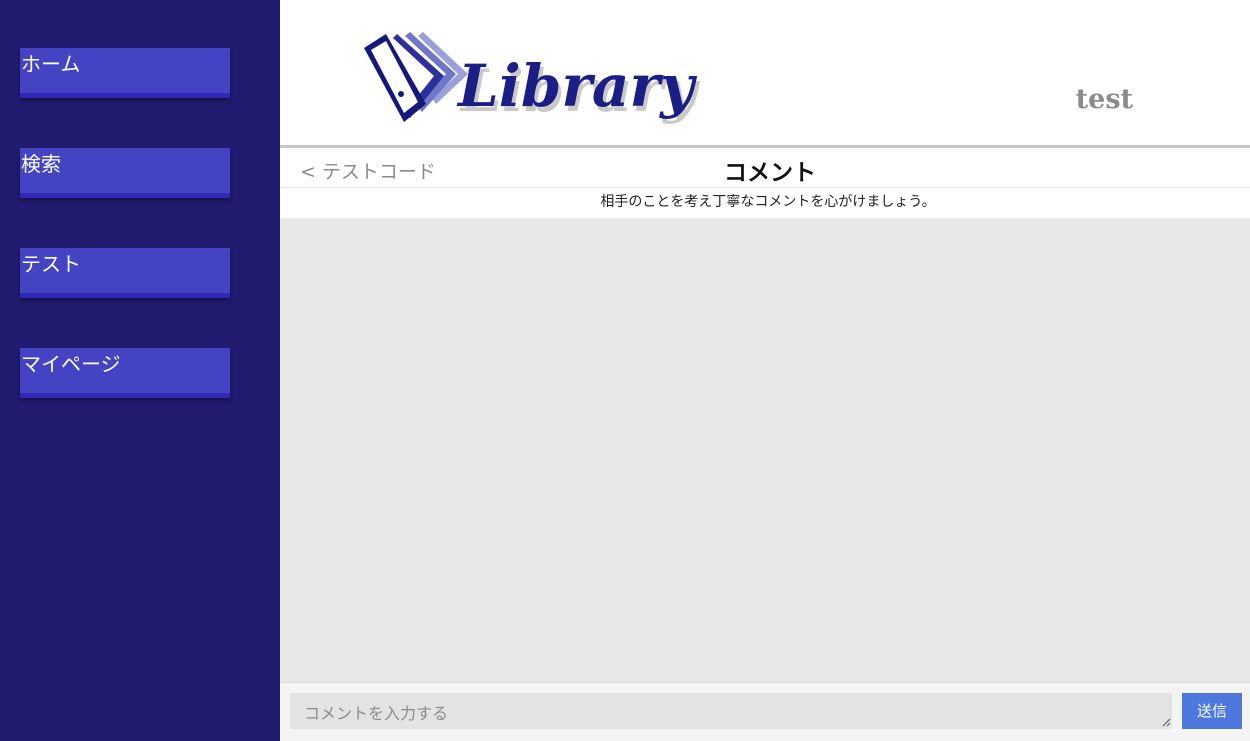 The width and height of the screenshot is (1250, 741). Describe the element at coordinates (416, 77) in the screenshot. I see `book-pages-icon` at that location.